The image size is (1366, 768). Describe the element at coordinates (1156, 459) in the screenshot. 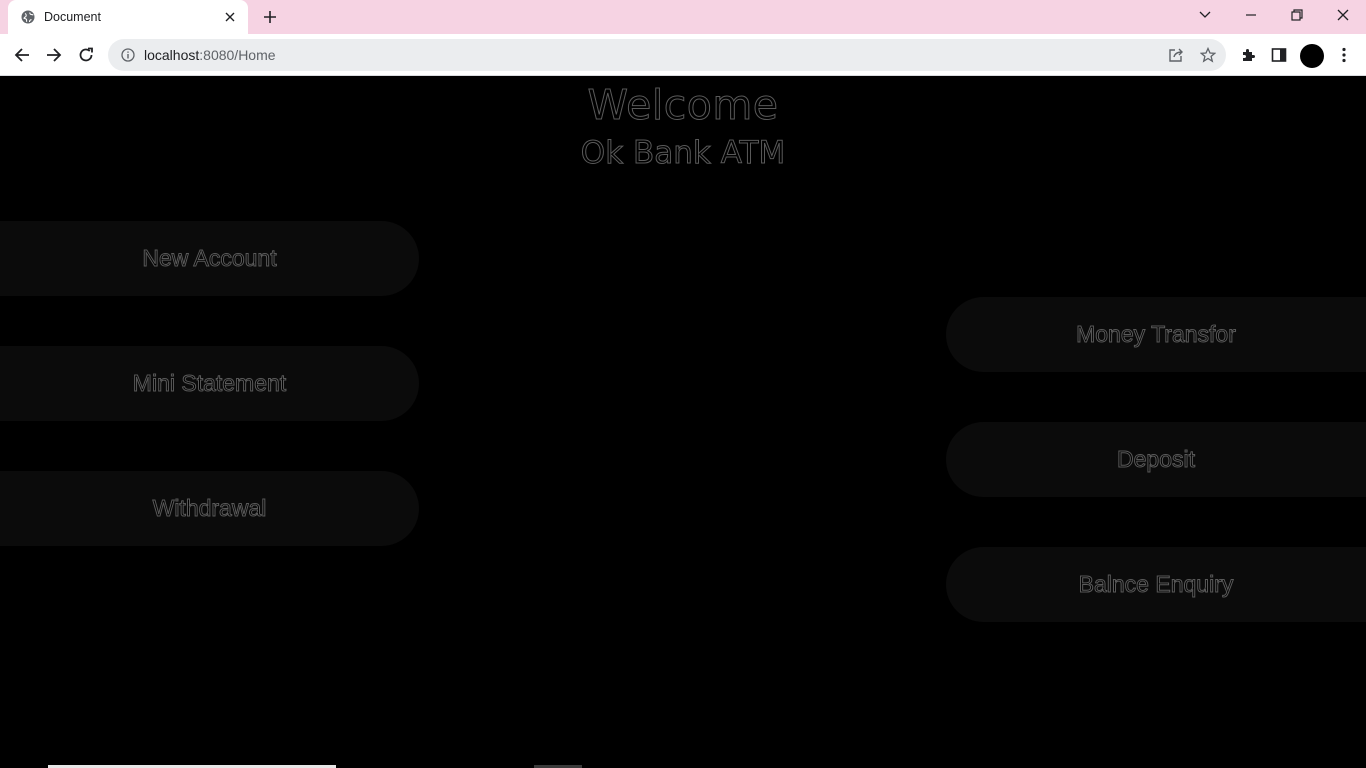

I see `deposit-button: Deposit` at that location.